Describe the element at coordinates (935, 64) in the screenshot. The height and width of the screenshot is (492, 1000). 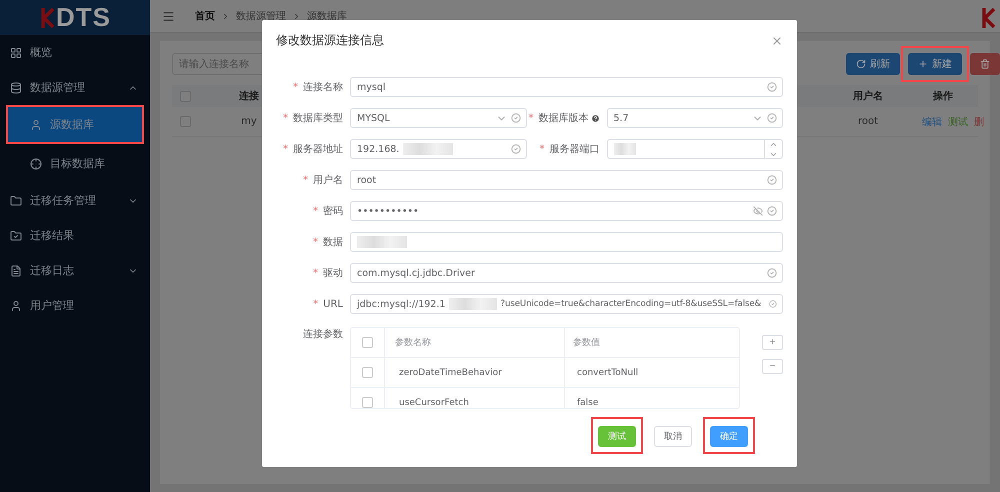
I see `new-button: 新建` at that location.